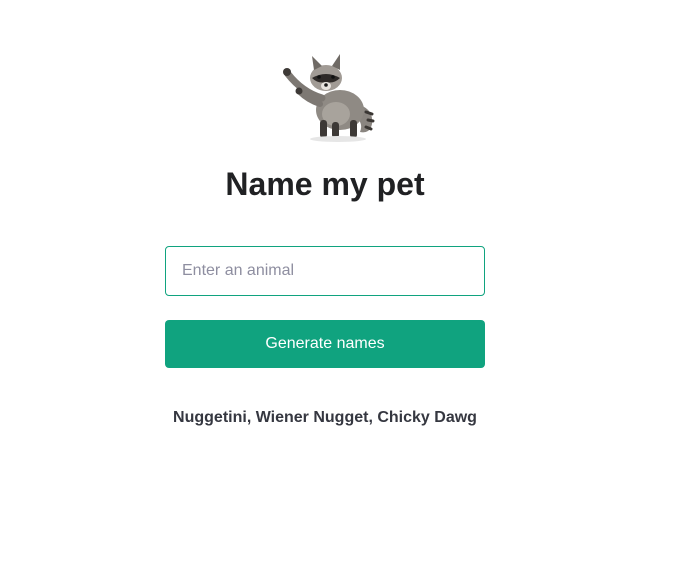 This screenshot has height=584, width=695. Describe the element at coordinates (325, 344) in the screenshot. I see `generate-names-button: Generate names` at that location.